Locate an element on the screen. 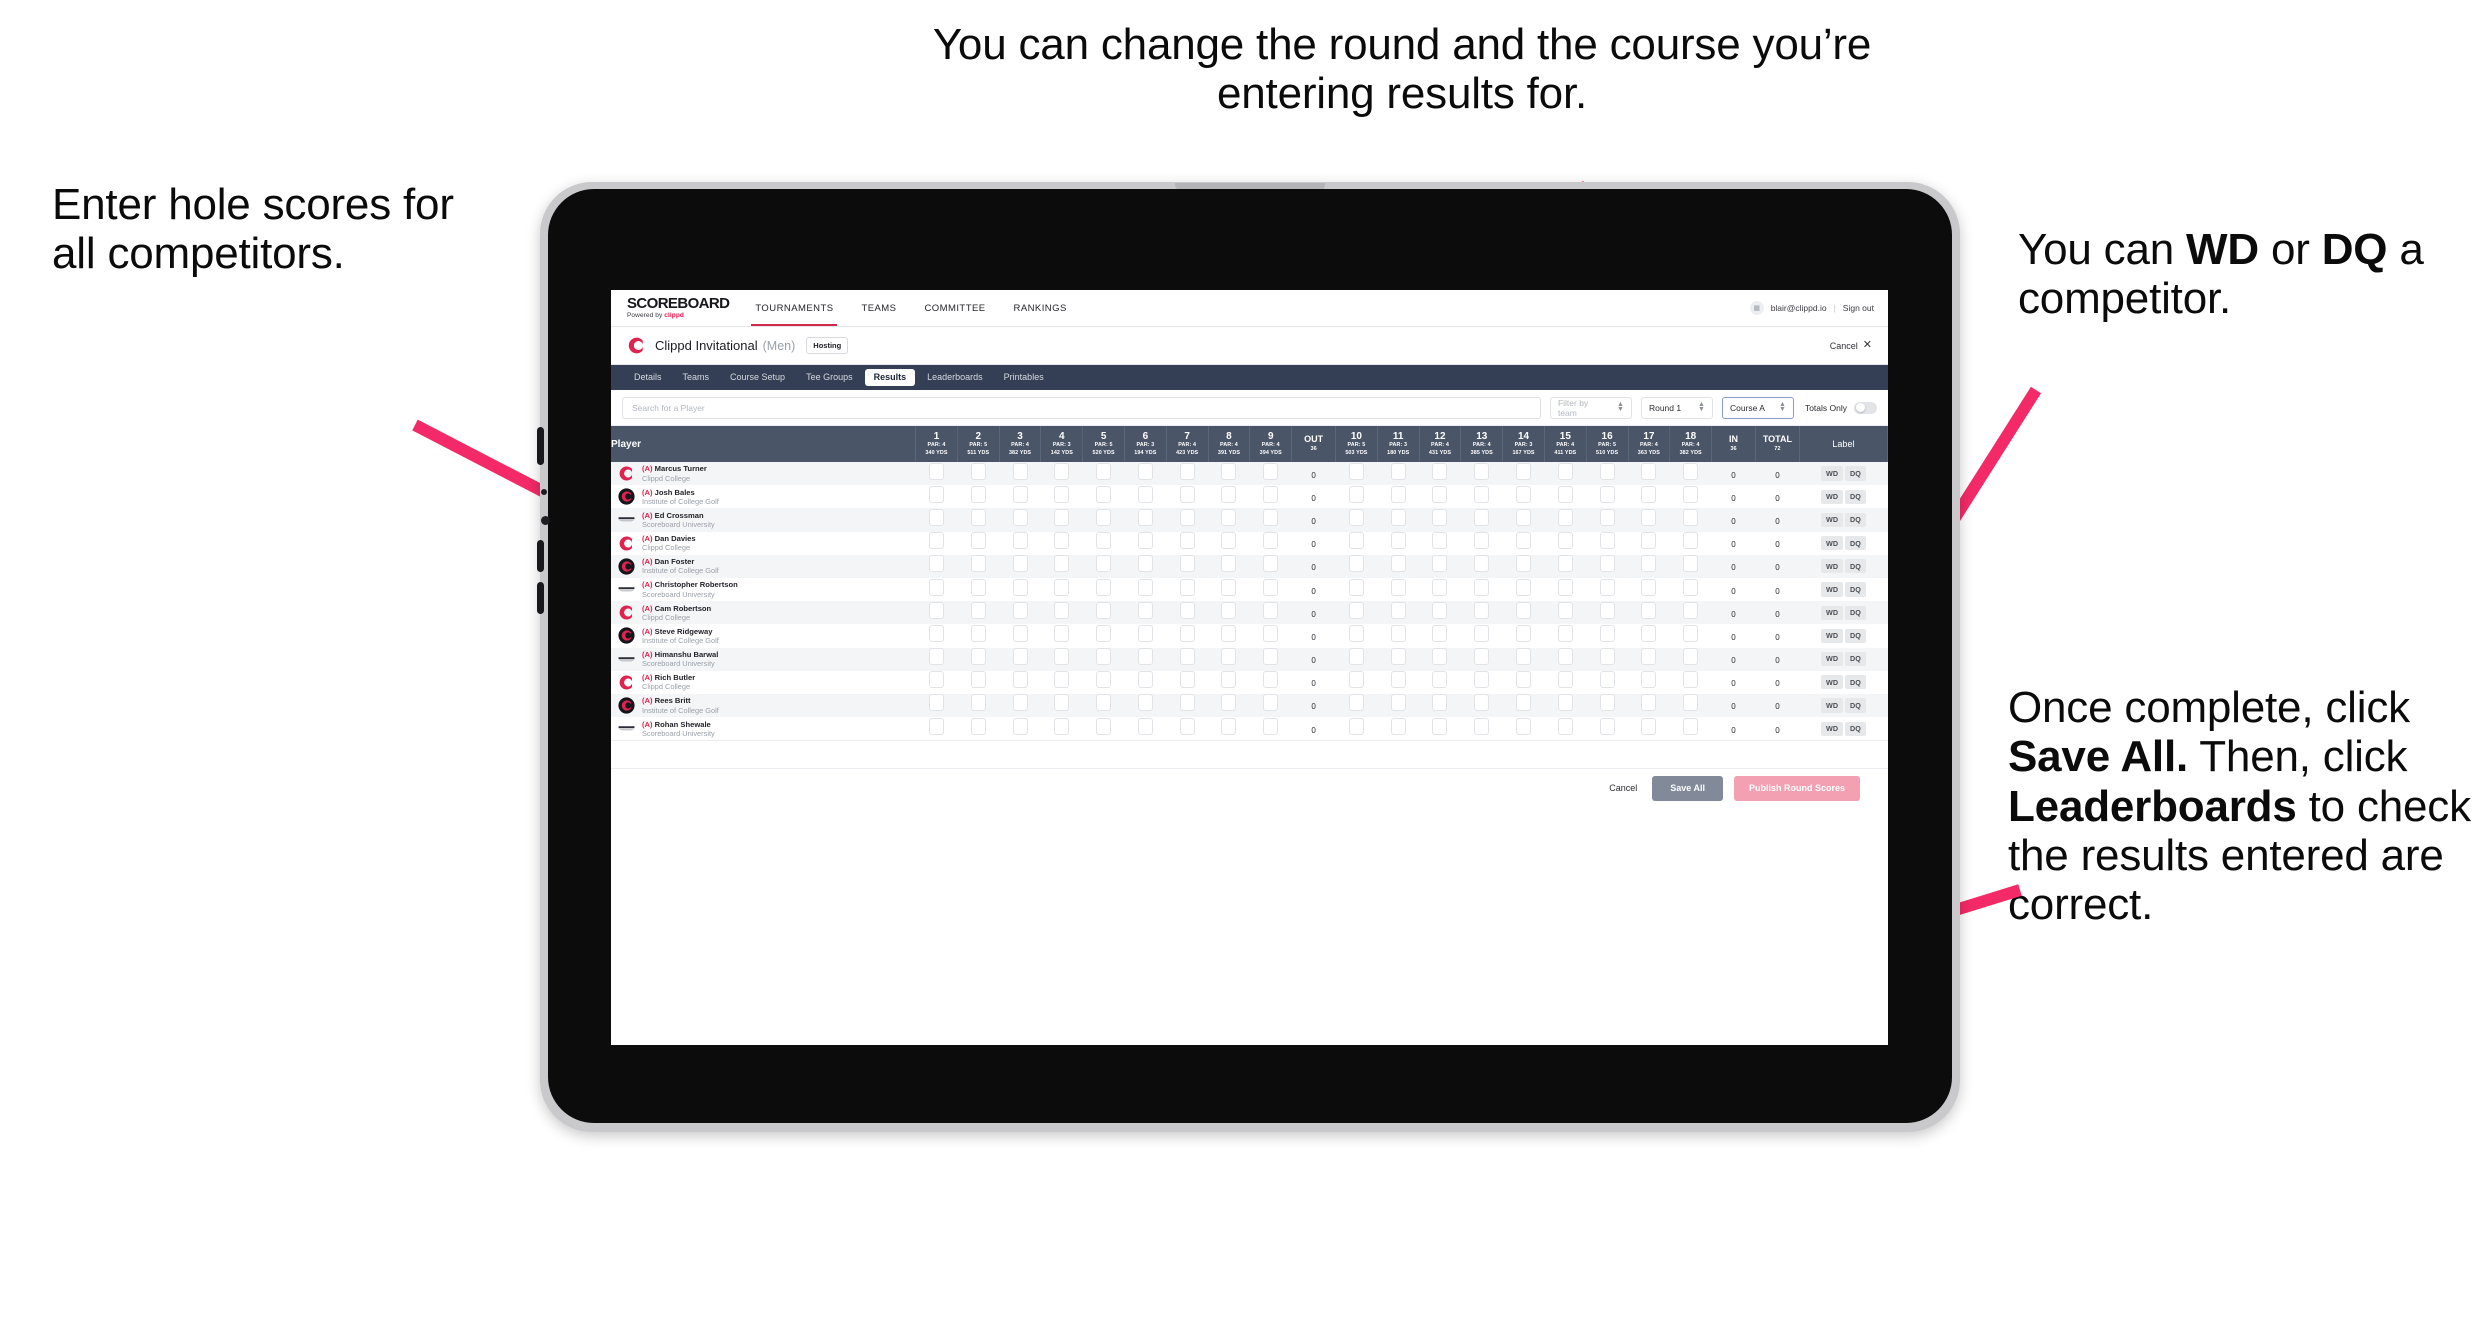 The height and width of the screenshot is (1339, 2489). tab-printables: Printables is located at coordinates (1024, 377).